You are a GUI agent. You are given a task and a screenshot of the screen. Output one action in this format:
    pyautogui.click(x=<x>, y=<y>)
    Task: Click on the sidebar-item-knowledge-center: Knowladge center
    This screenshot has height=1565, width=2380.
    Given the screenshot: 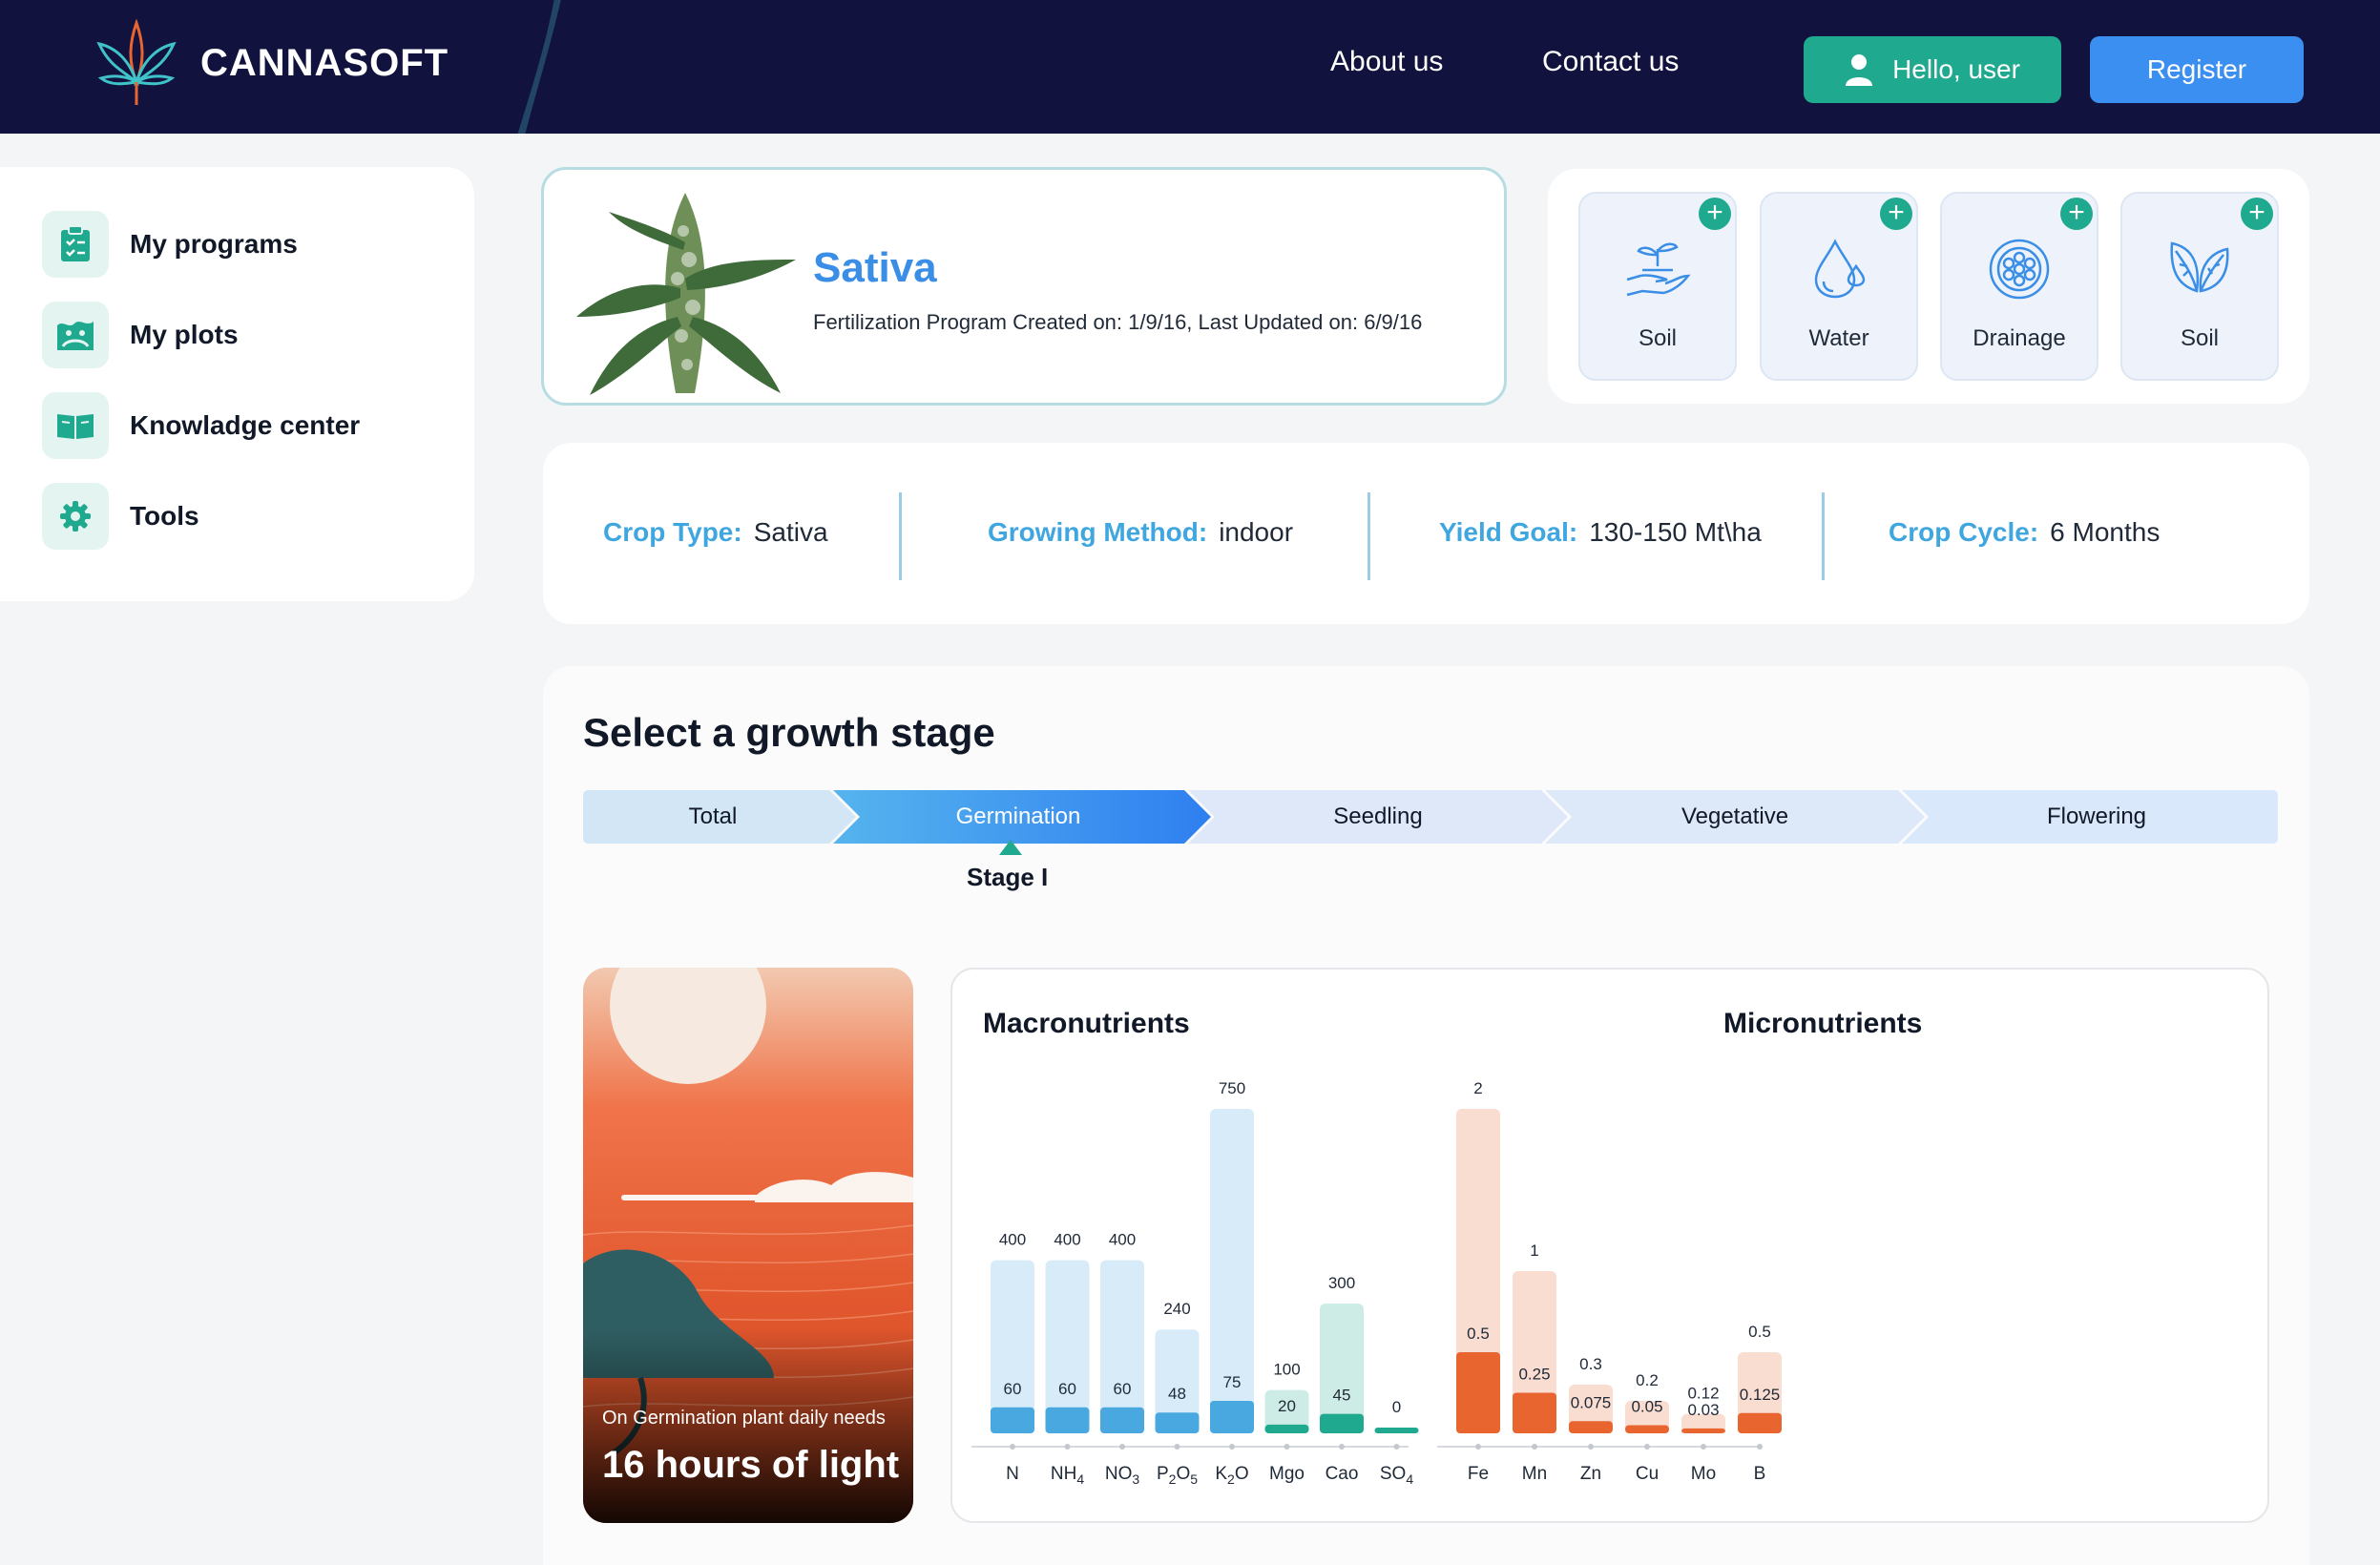 What is the action you would take?
    pyautogui.click(x=201, y=426)
    